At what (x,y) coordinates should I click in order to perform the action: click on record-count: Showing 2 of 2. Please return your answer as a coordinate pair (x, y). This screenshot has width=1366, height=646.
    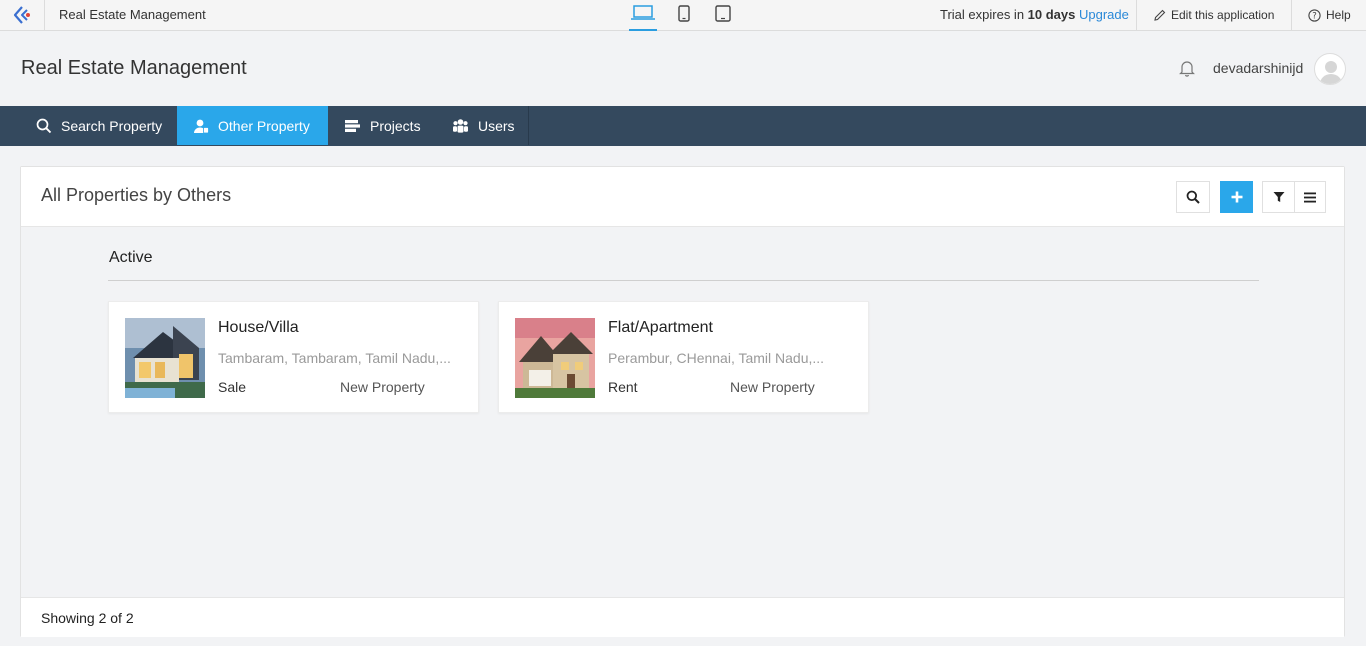
    Looking at the image, I should click on (87, 618).